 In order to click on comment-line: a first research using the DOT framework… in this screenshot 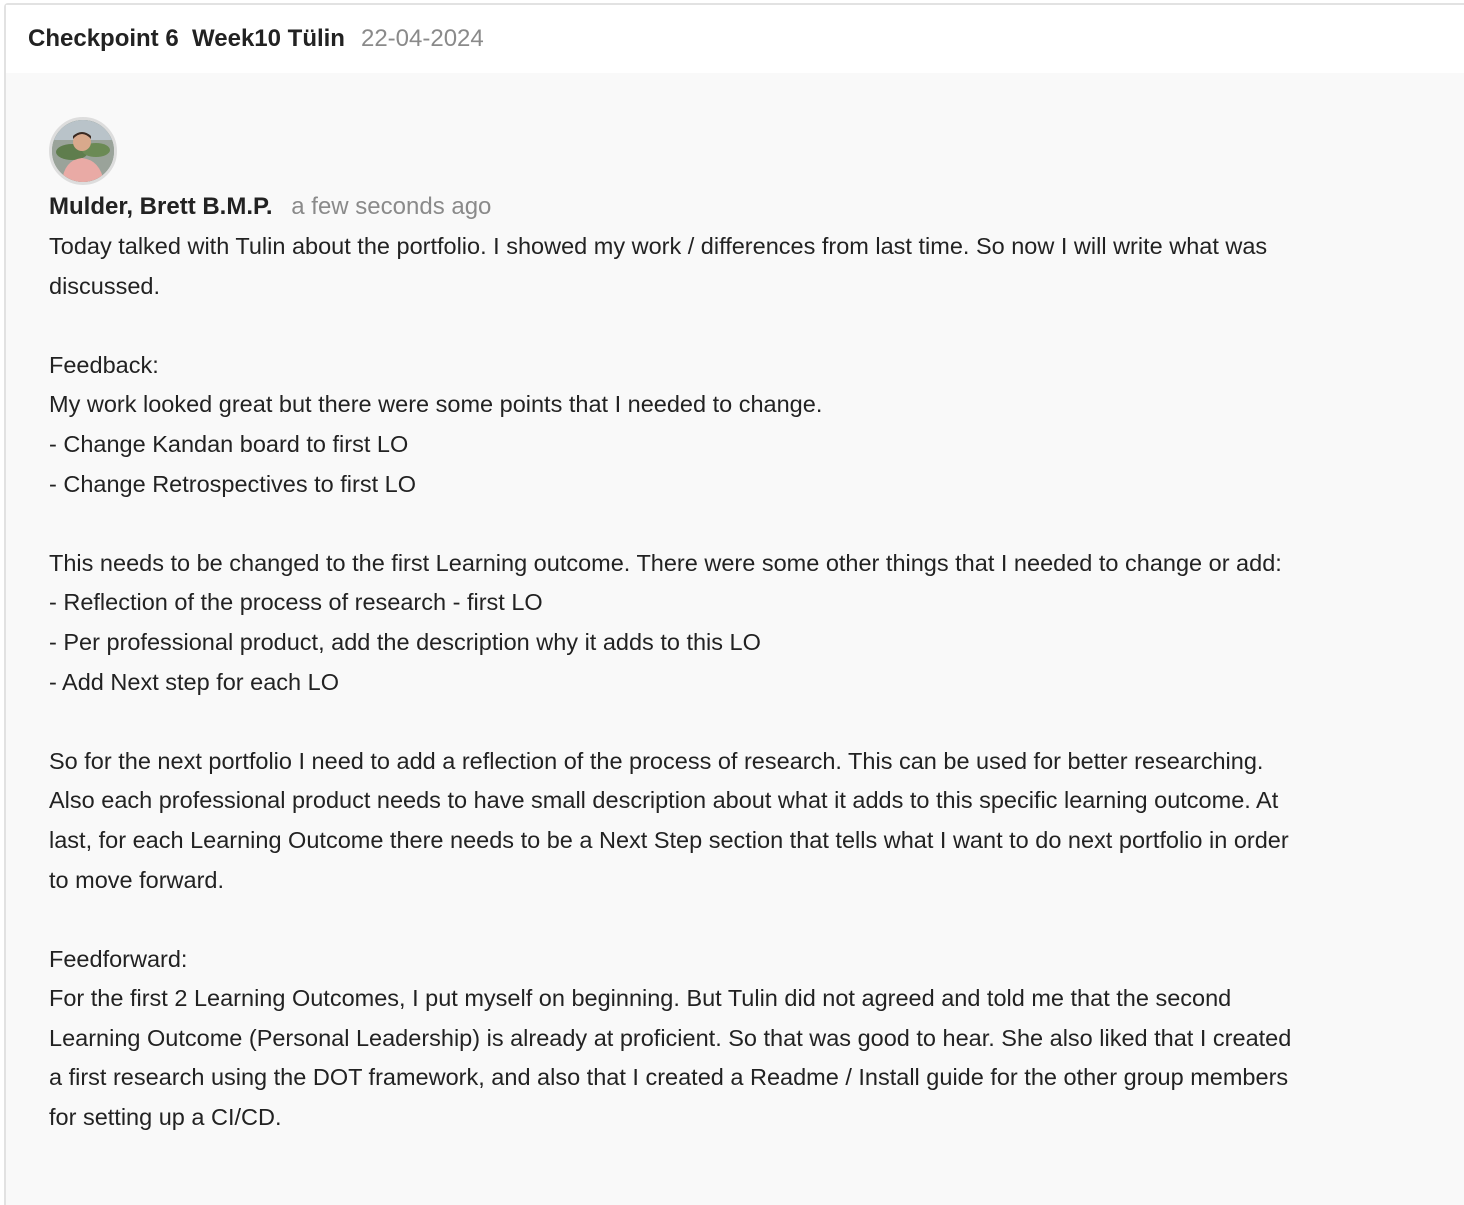, I will do `click(669, 1077)`.